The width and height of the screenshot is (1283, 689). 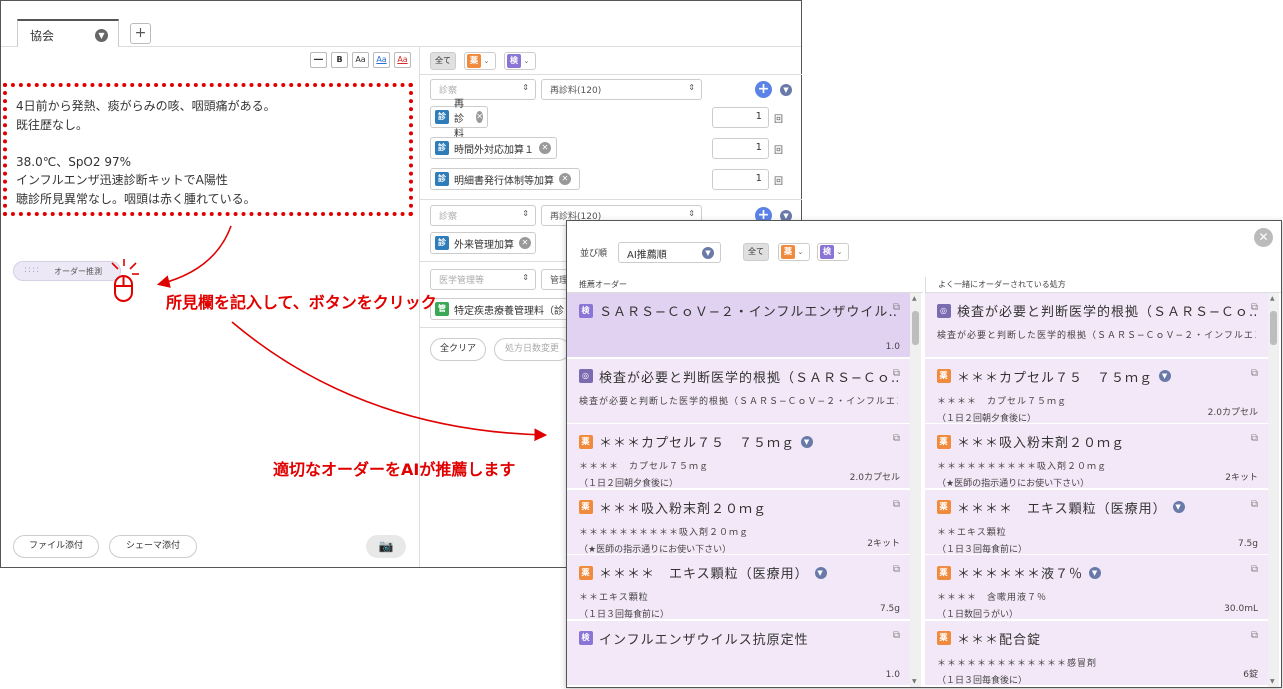 What do you see at coordinates (992, 598) in the screenshot?
I see `suggestion-subtitle: ＊＊＊＊ 含嗽用液７％` at bounding box center [992, 598].